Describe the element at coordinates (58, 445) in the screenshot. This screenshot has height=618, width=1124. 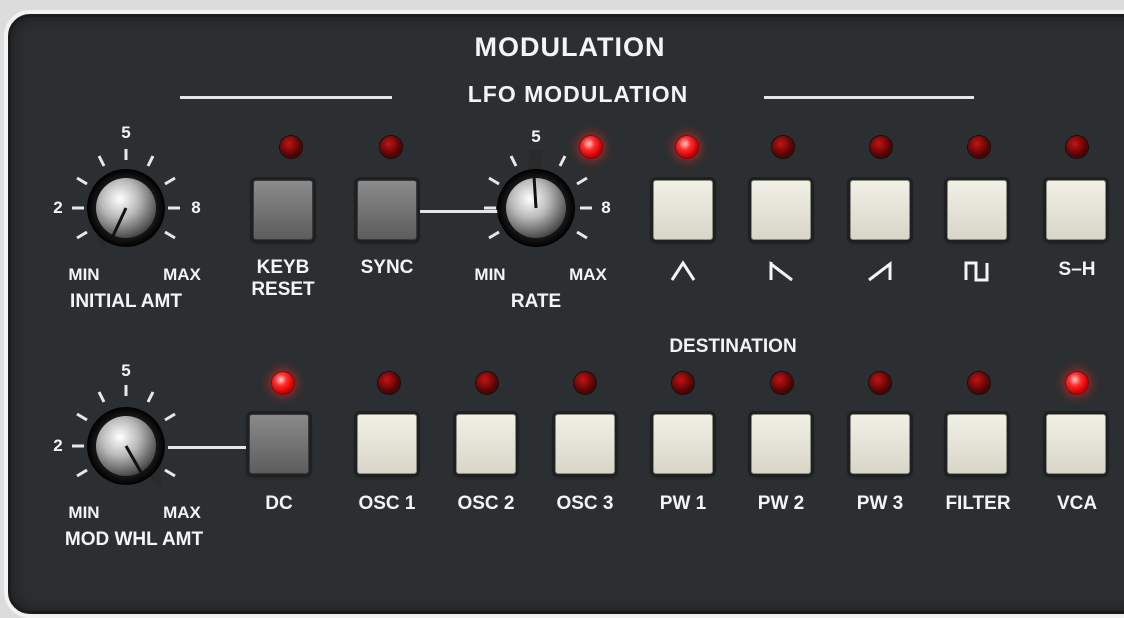
I see `mod-whl-tick-2: 2` at that location.